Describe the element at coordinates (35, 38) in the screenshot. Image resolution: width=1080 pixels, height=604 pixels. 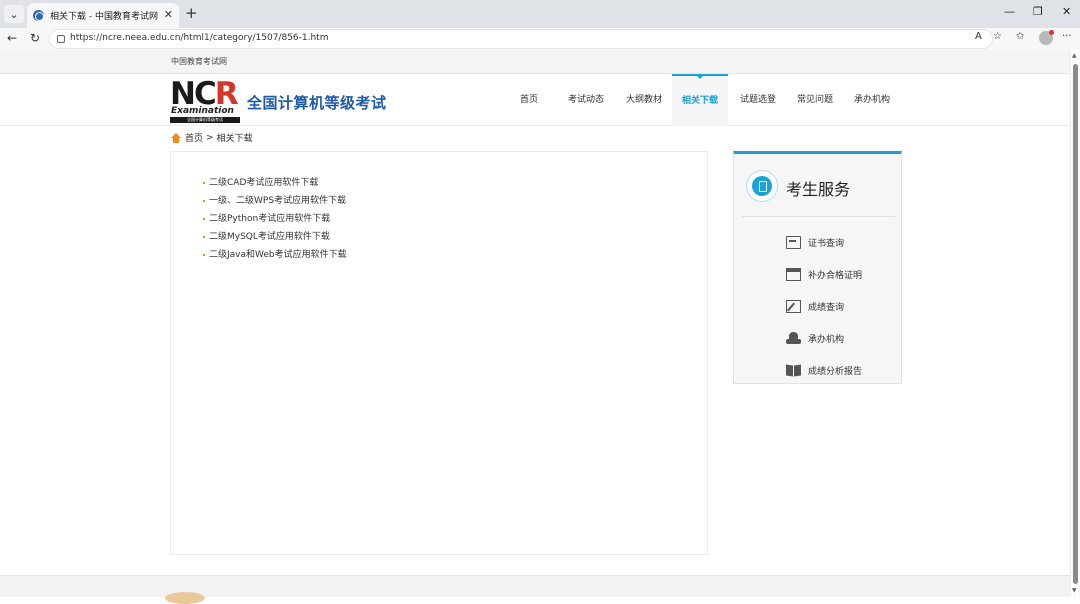
I see `refresh-icon: ↻` at that location.